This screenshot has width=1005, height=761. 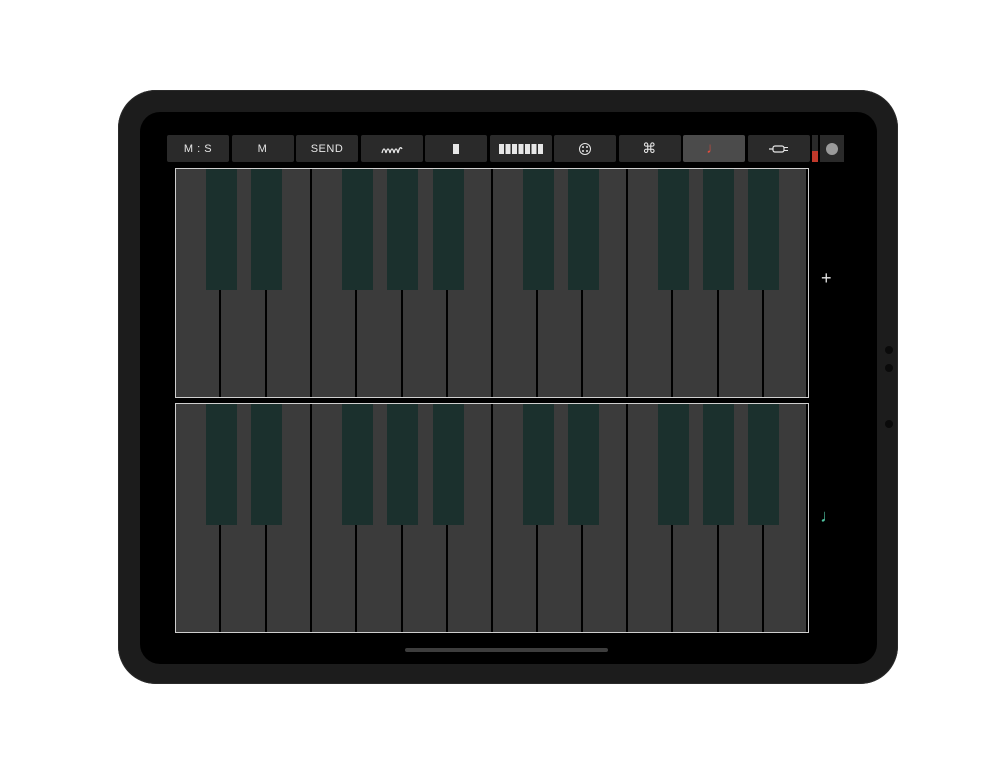 I want to click on single-key-mode-button, so click(x=456, y=148).